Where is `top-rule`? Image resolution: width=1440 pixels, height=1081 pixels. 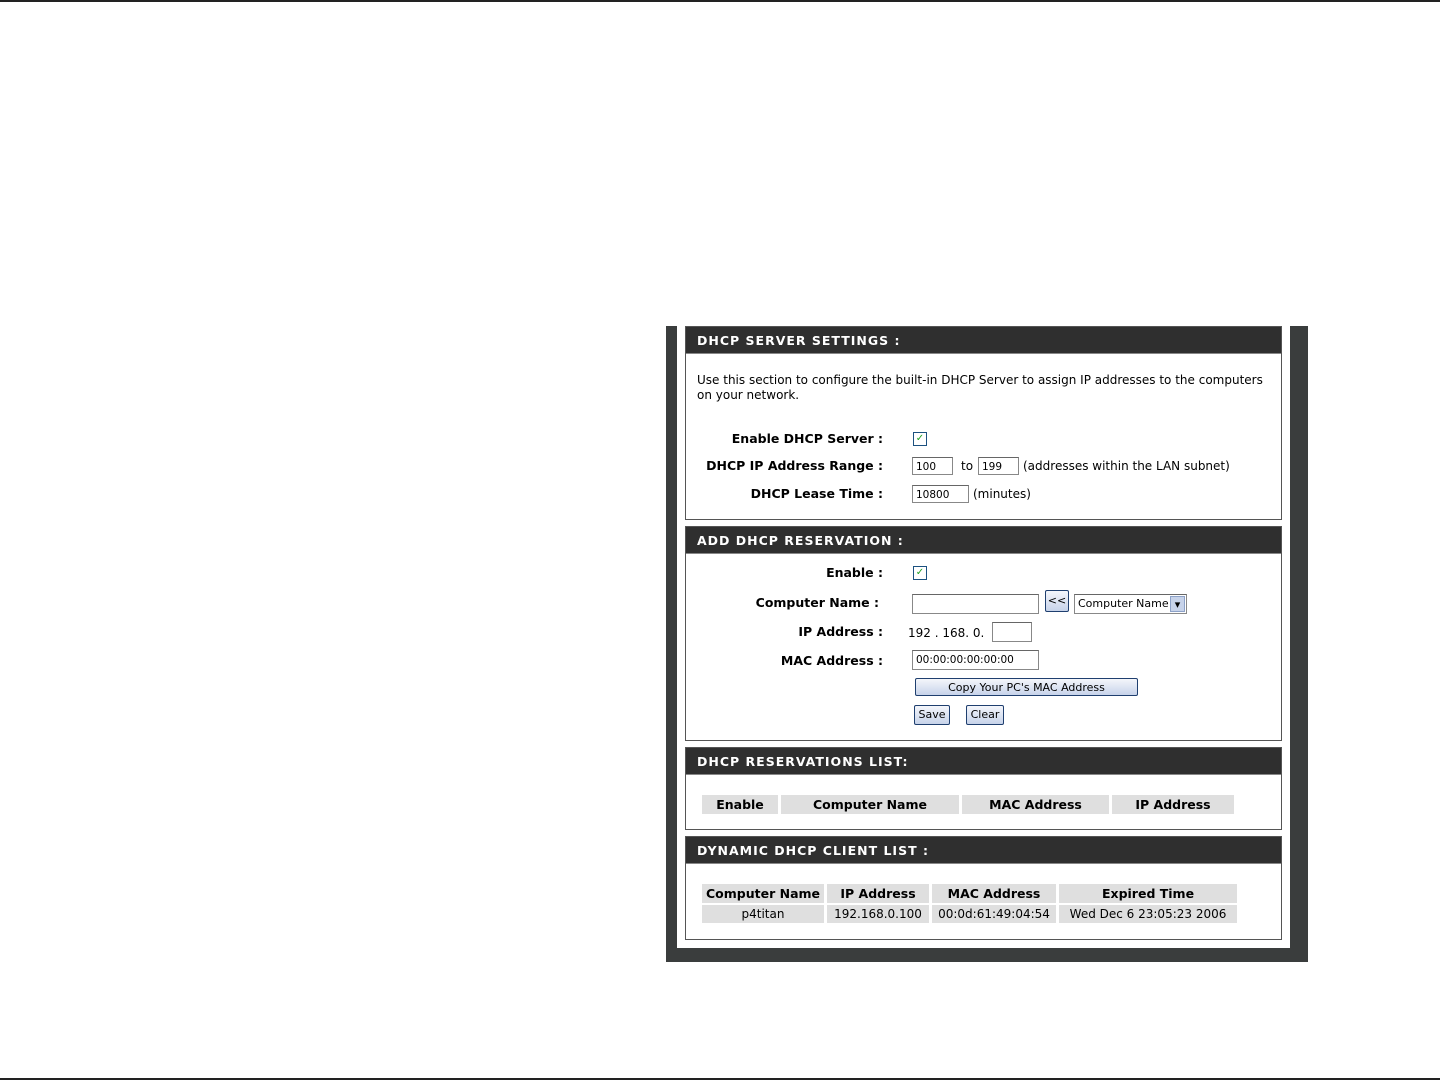 top-rule is located at coordinates (720, 1).